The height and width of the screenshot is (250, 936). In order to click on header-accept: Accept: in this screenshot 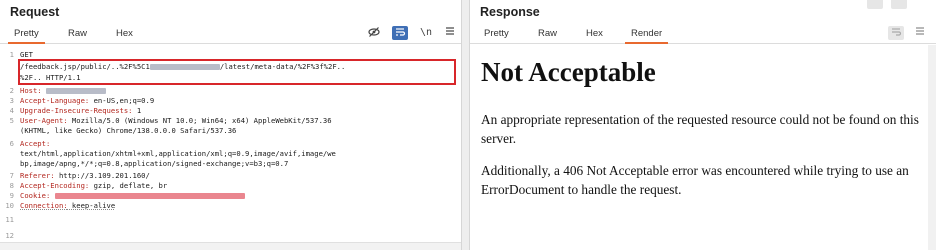, I will do `click(35, 143)`.